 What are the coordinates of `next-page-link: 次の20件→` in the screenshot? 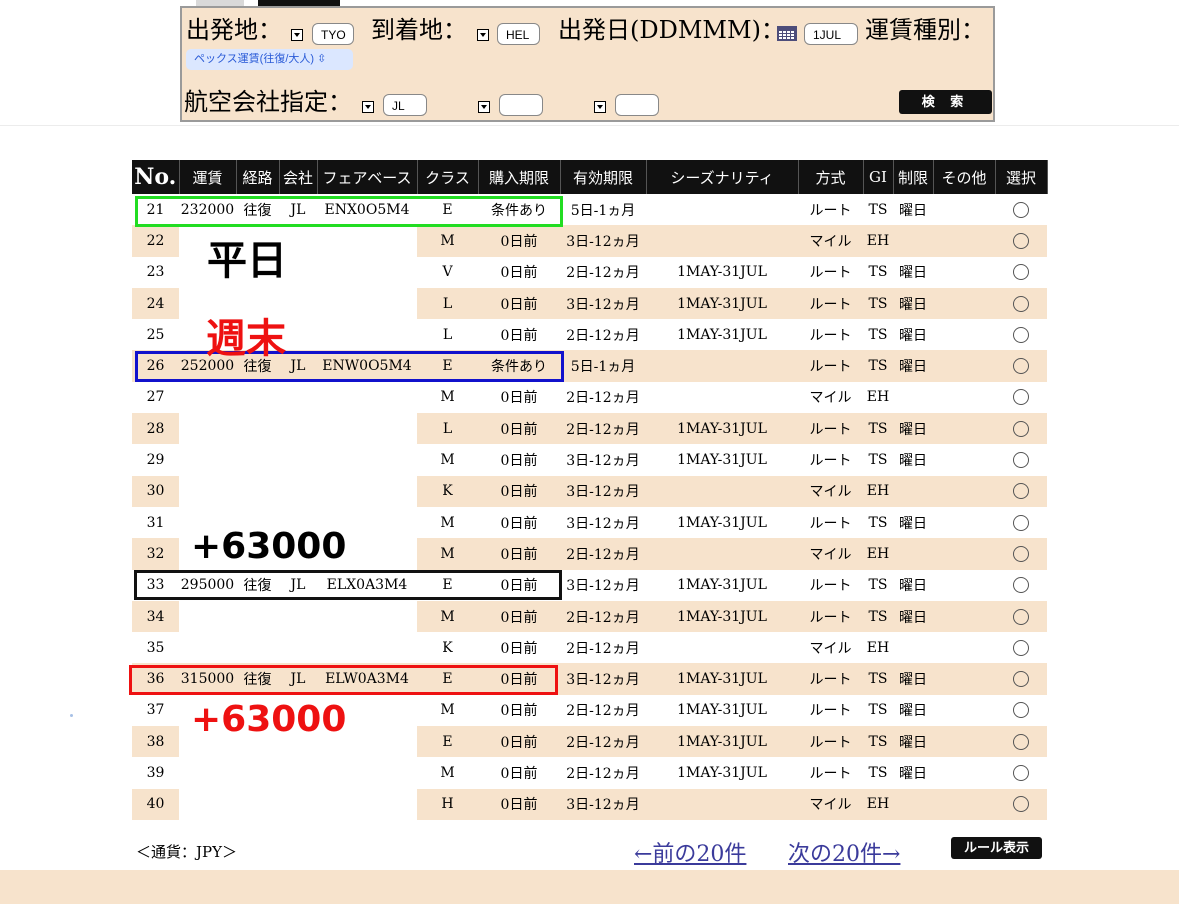 It's located at (844, 852).